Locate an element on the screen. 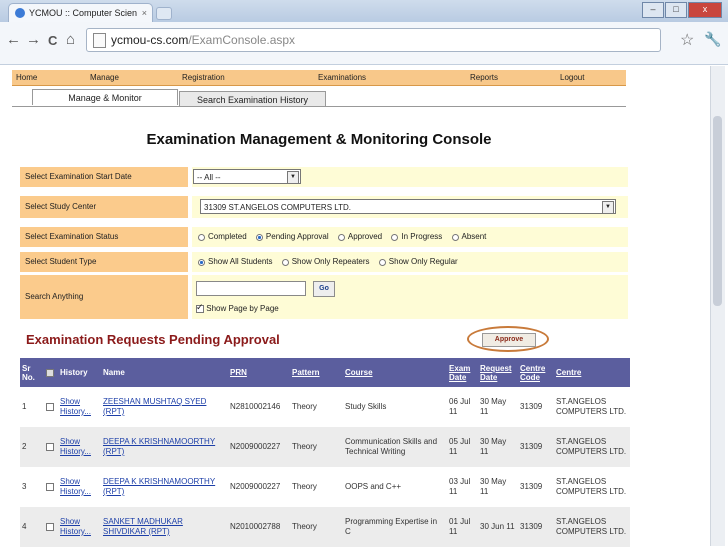 This screenshot has height=547, width=728. study-center-select: 31309 ST.ANGELOS COMPUTERS LTD. ▼ is located at coordinates (408, 206).